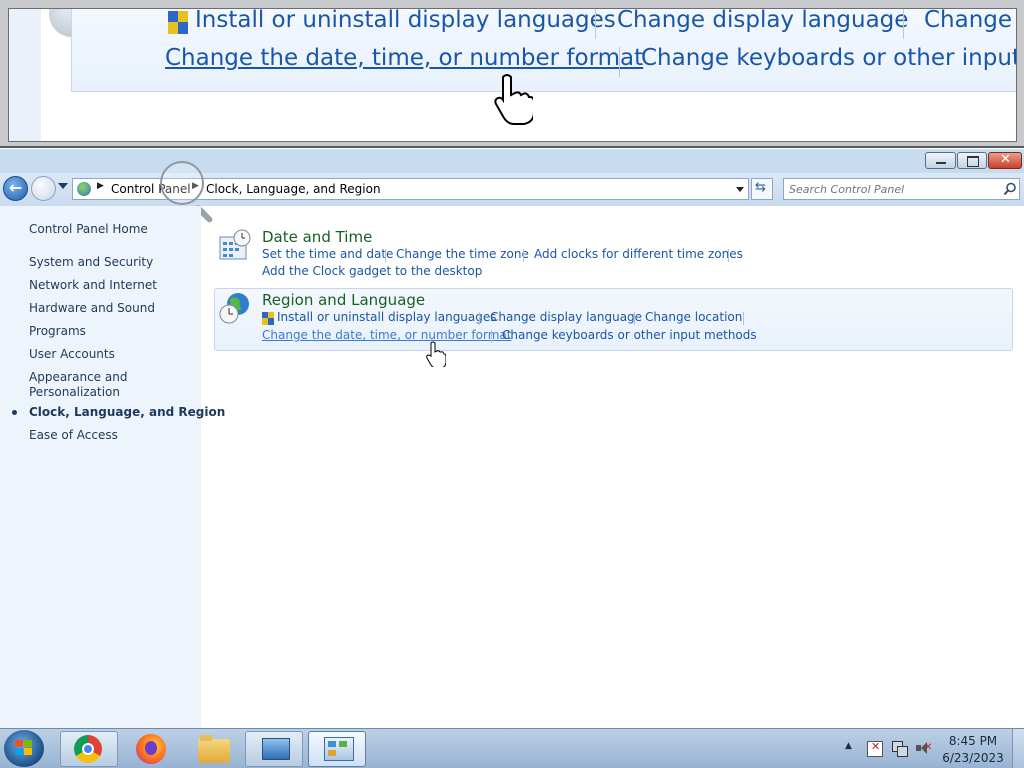 The image size is (1024, 768). What do you see at coordinates (848, 746) in the screenshot?
I see `show-hidden-icons-icon: ▲` at bounding box center [848, 746].